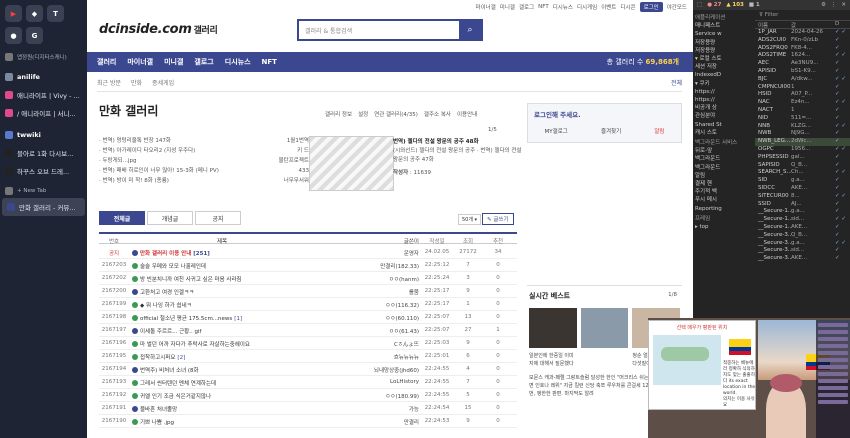 Image resolution: width=850 pixels, height=438 pixels. What do you see at coordinates (725, 26) in the screenshot?
I see `app-tree-item: 매니페스트` at bounding box center [725, 26].